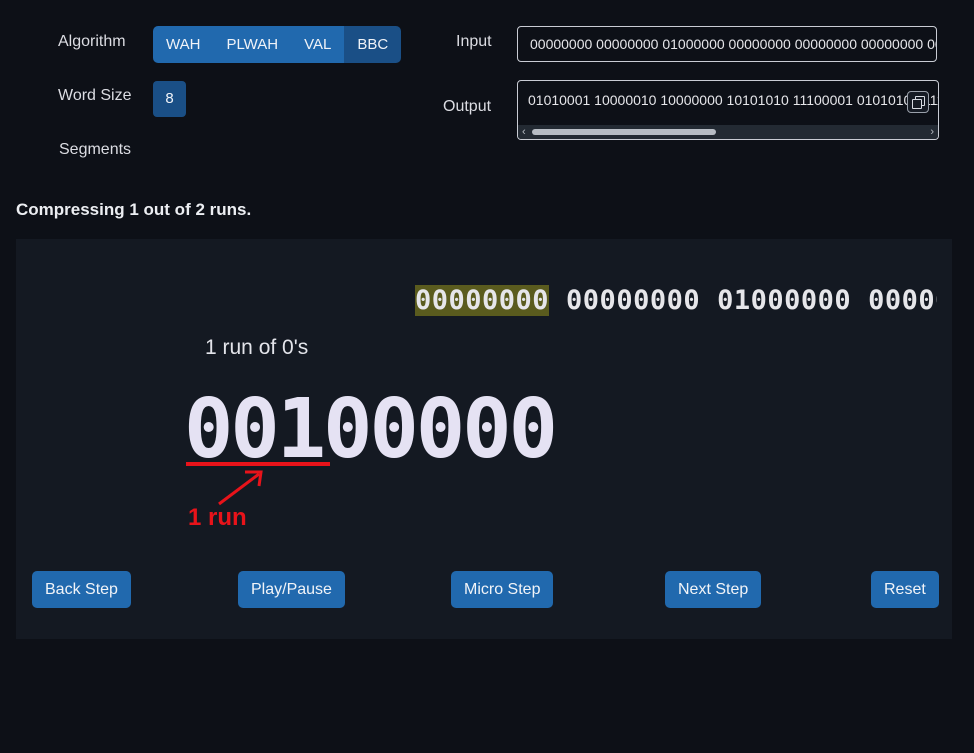 Image resolution: width=974 pixels, height=753 pixels. I want to click on annotation-arrow-icon, so click(240, 488).